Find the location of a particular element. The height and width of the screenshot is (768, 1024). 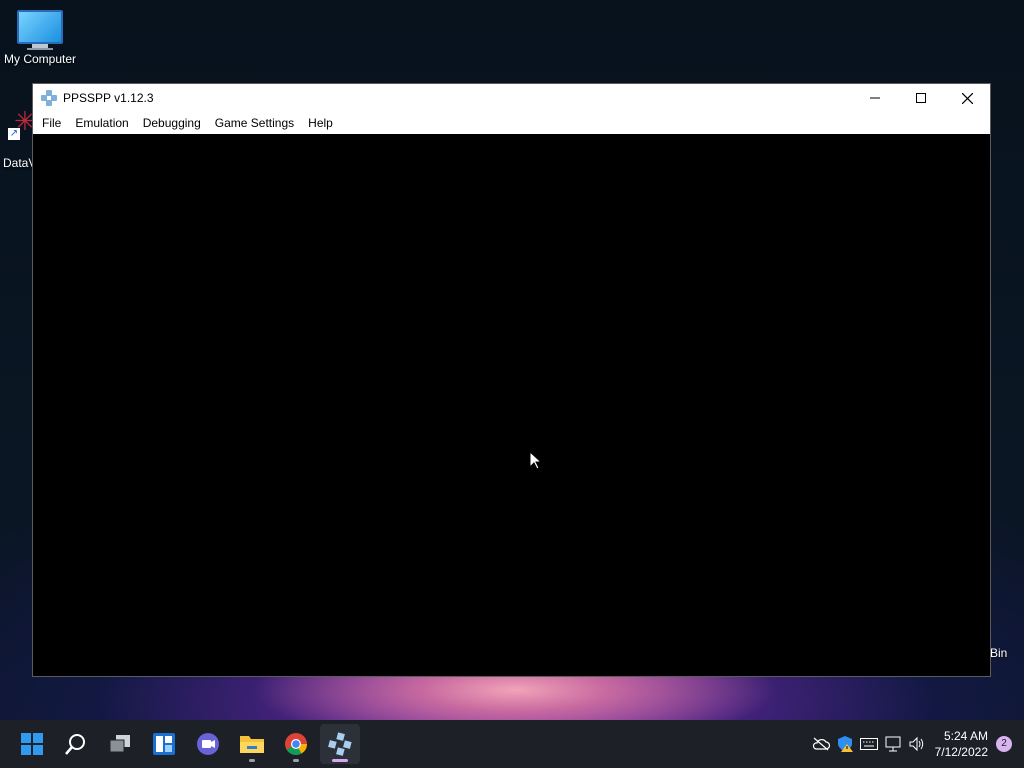

desktop-icon-label: My Computer is located at coordinates (40, 59).